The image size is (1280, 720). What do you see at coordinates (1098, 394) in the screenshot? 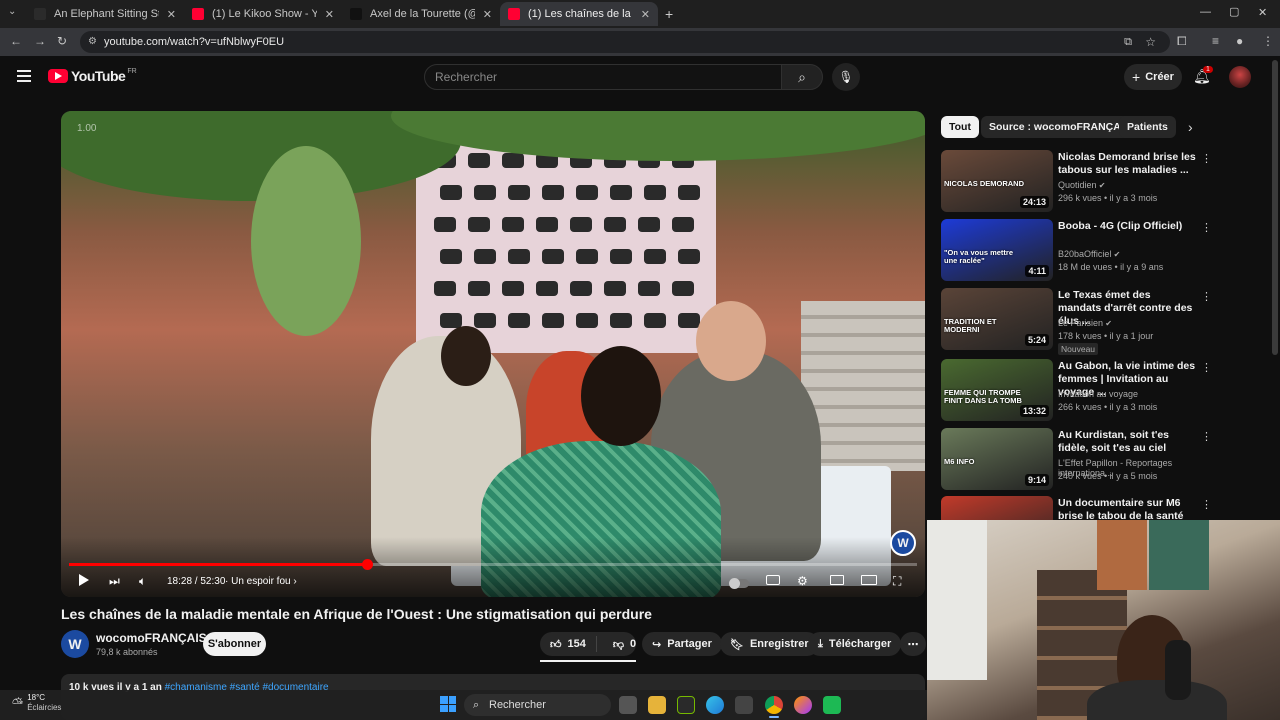
I see `recommendation-channel: Invitation au voyage` at bounding box center [1098, 394].